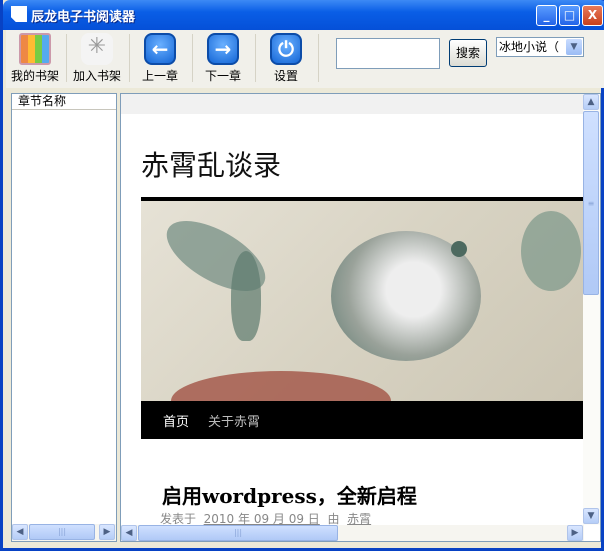  I want to click on my-bookshelf-button: 我的书架, so click(35, 59).